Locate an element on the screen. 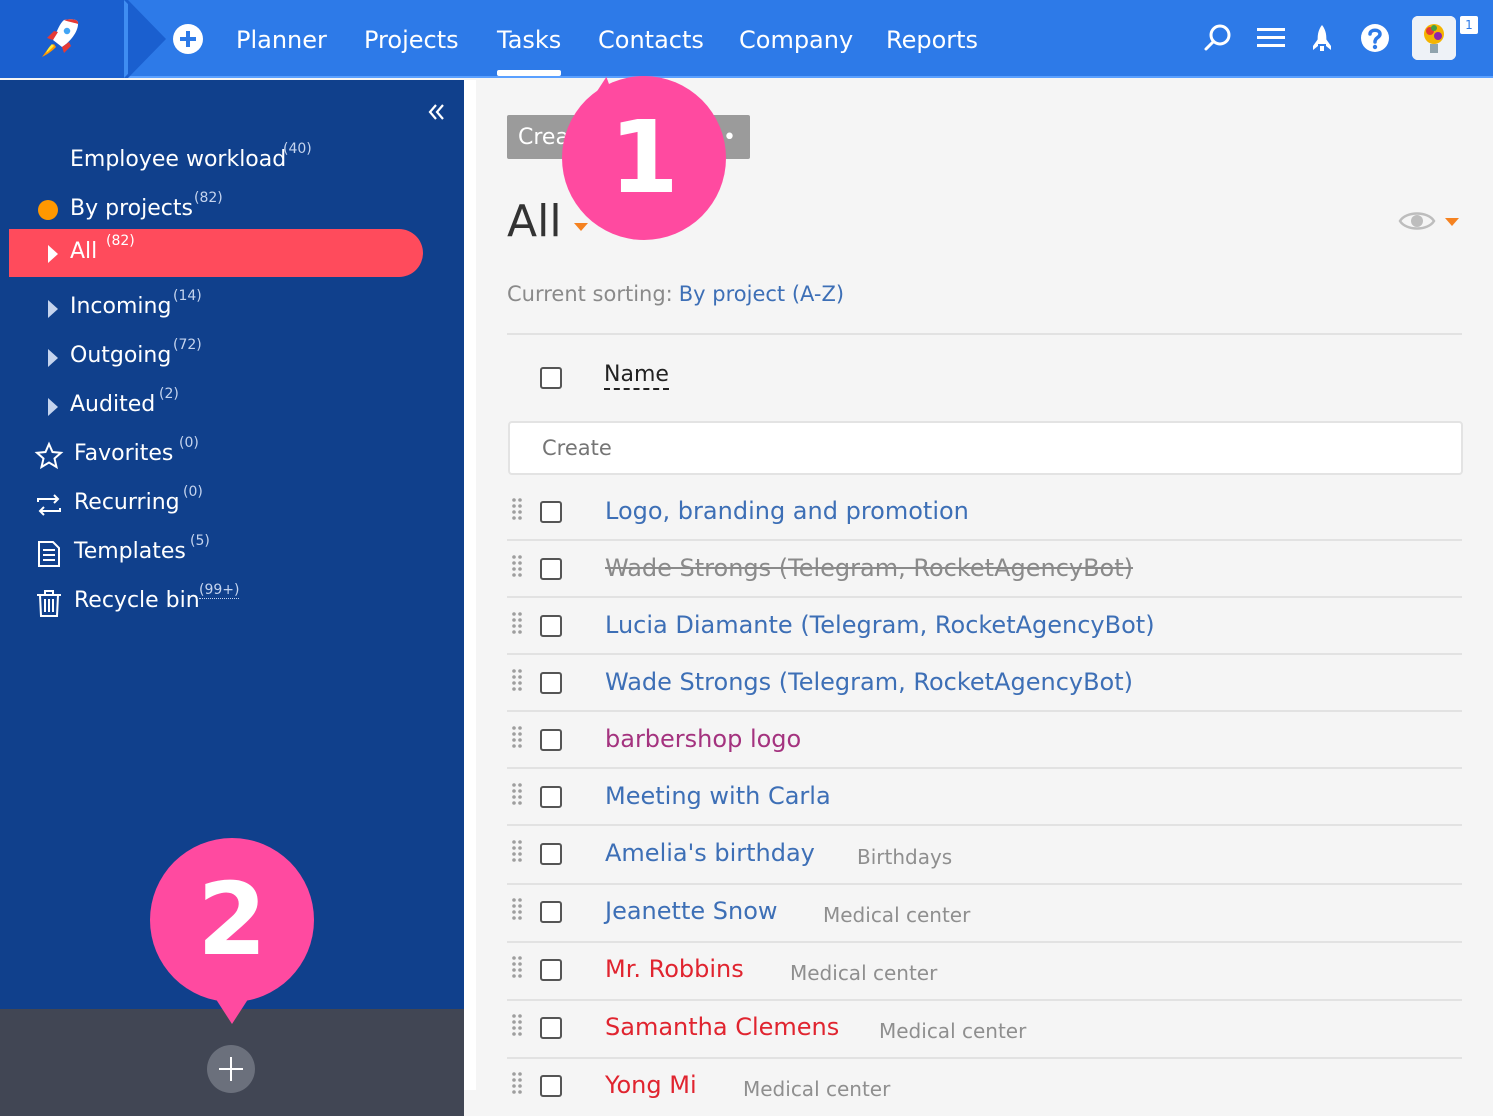 The height and width of the screenshot is (1116, 1493). sidebar-item-label: Employee workload is located at coordinates (178, 159).